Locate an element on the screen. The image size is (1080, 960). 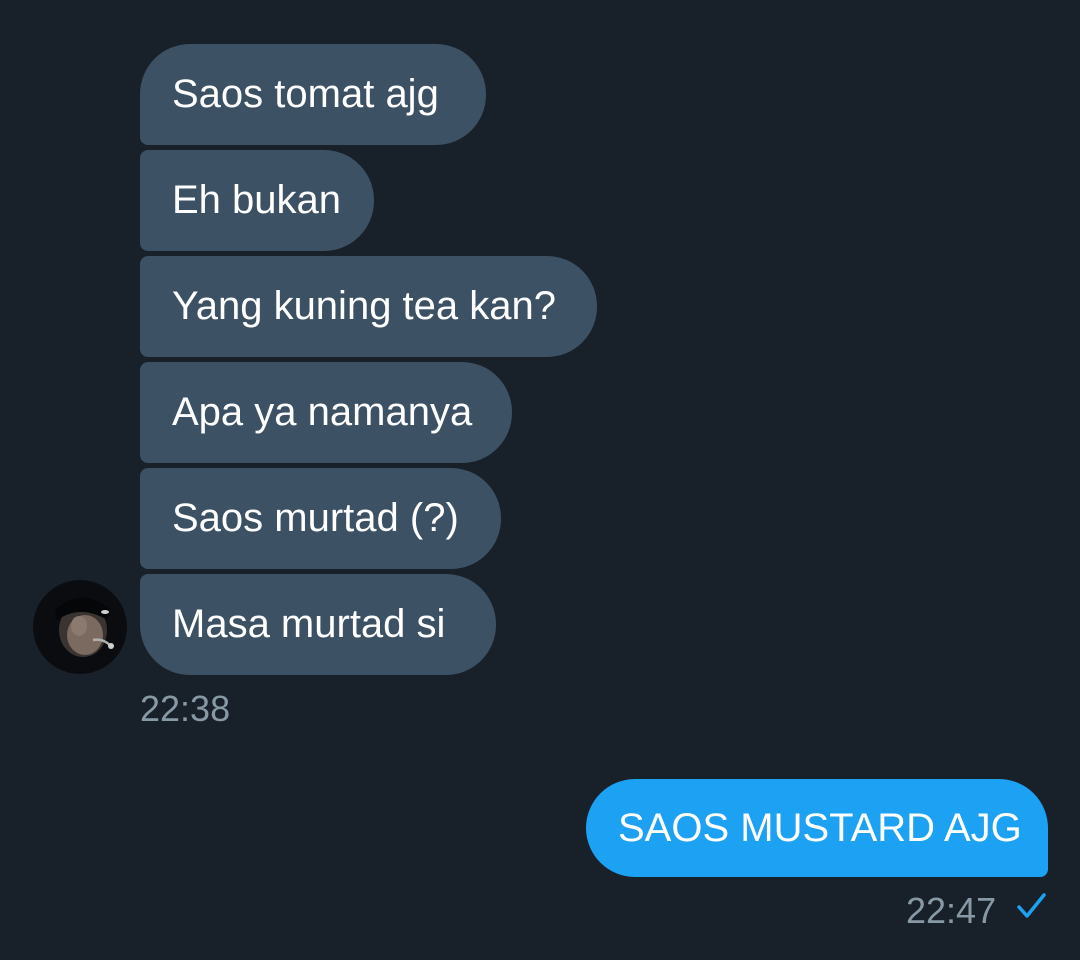
avatar-photo is located at coordinates (80, 627).